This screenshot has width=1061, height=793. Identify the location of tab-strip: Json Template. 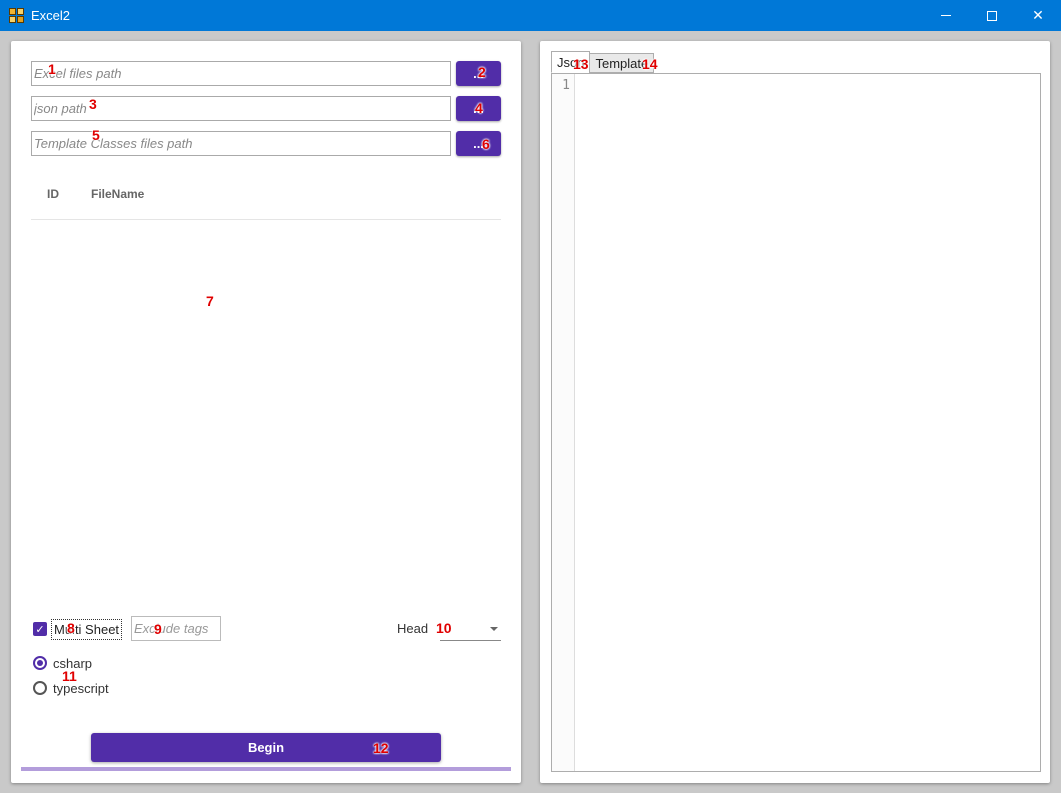
(603, 63).